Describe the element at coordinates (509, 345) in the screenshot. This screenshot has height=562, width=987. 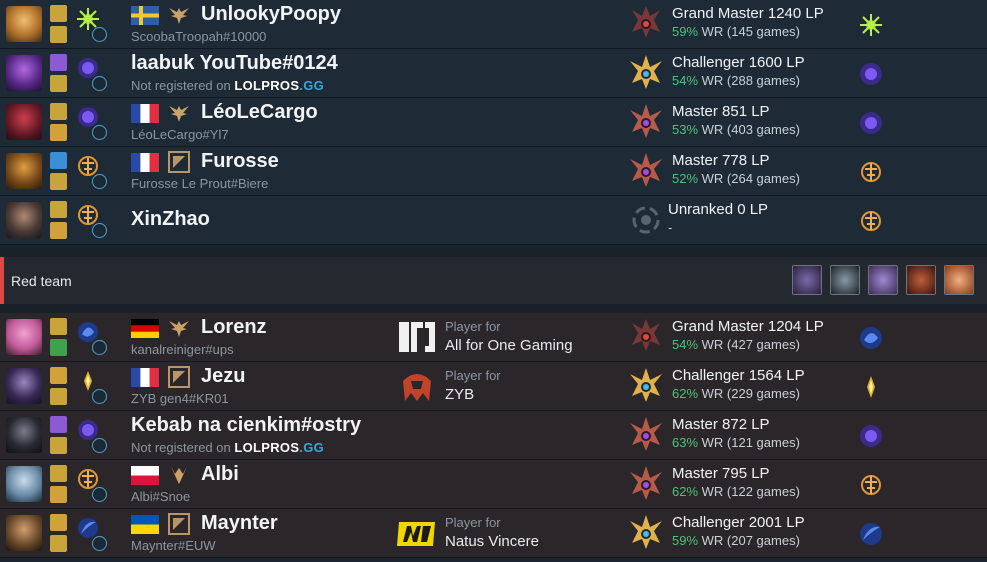
I see `team-name: All for One Gaming` at that location.